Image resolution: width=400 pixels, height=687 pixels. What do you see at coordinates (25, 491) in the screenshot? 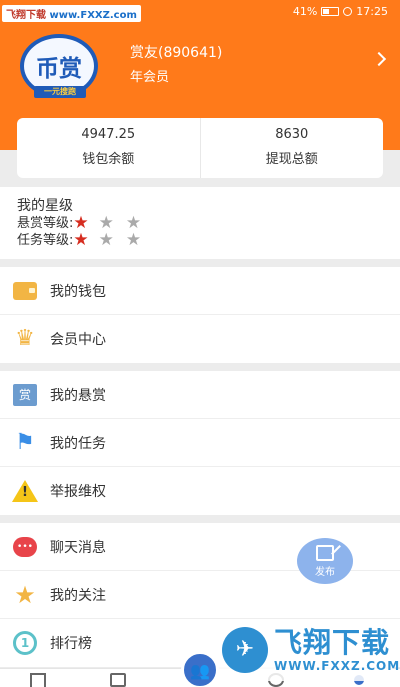
I see `warning-icon: !` at bounding box center [25, 491].